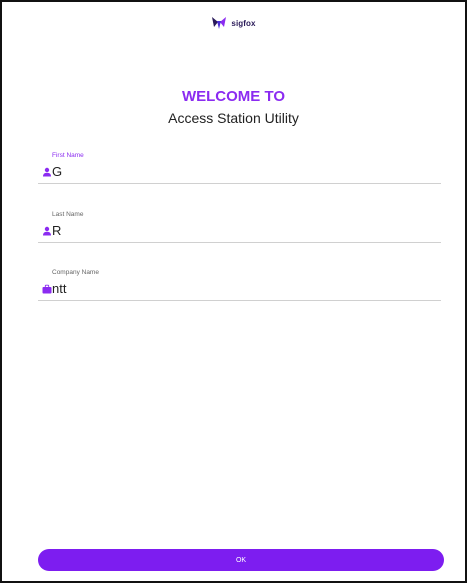 The width and height of the screenshot is (467, 583). I want to click on first-name-input: G, so click(57, 171).